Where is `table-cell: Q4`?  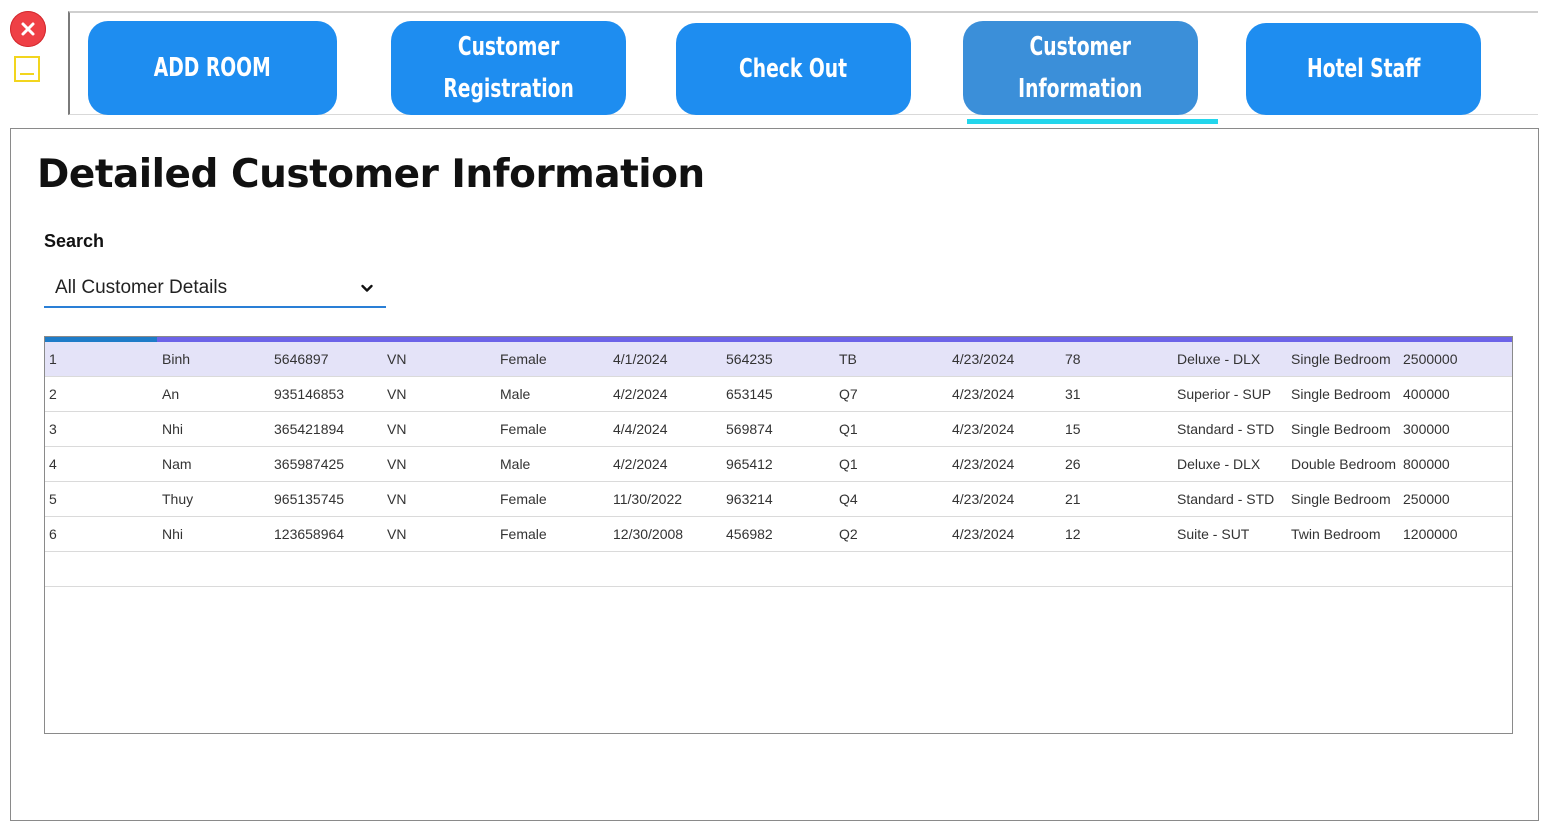 table-cell: Q4 is located at coordinates (848, 499).